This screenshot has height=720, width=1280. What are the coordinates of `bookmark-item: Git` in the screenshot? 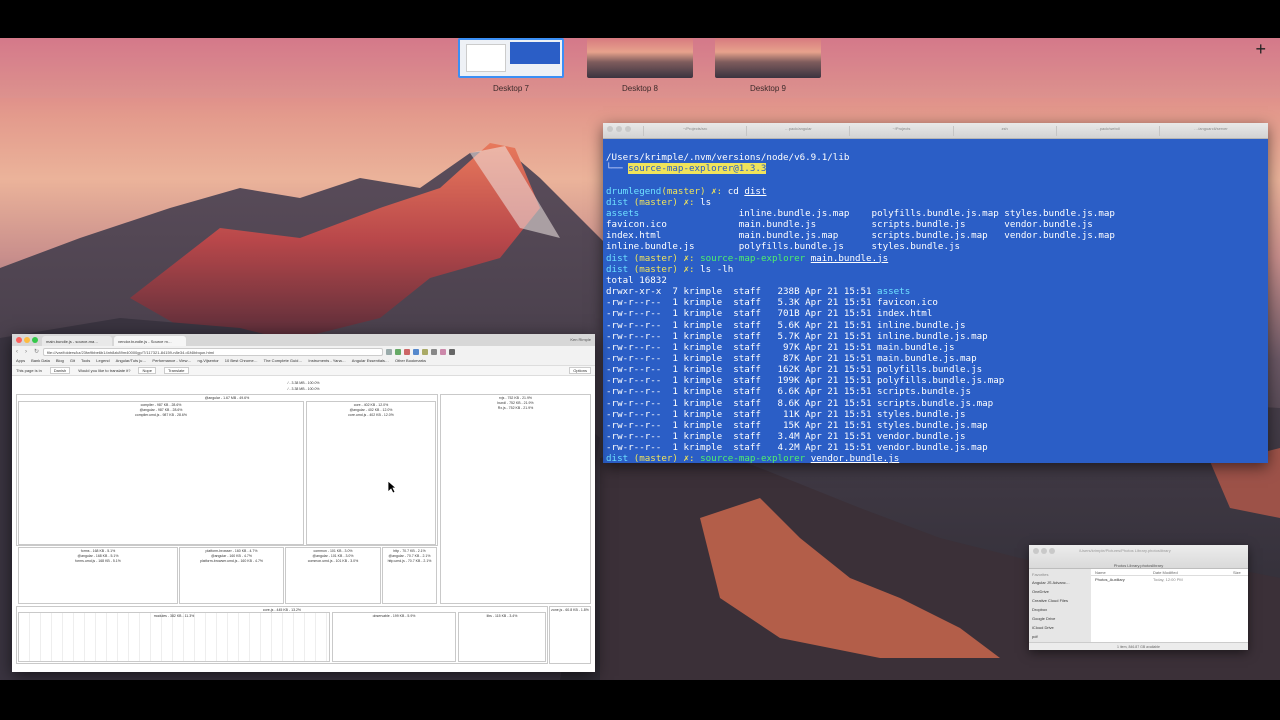 It's located at (72, 361).